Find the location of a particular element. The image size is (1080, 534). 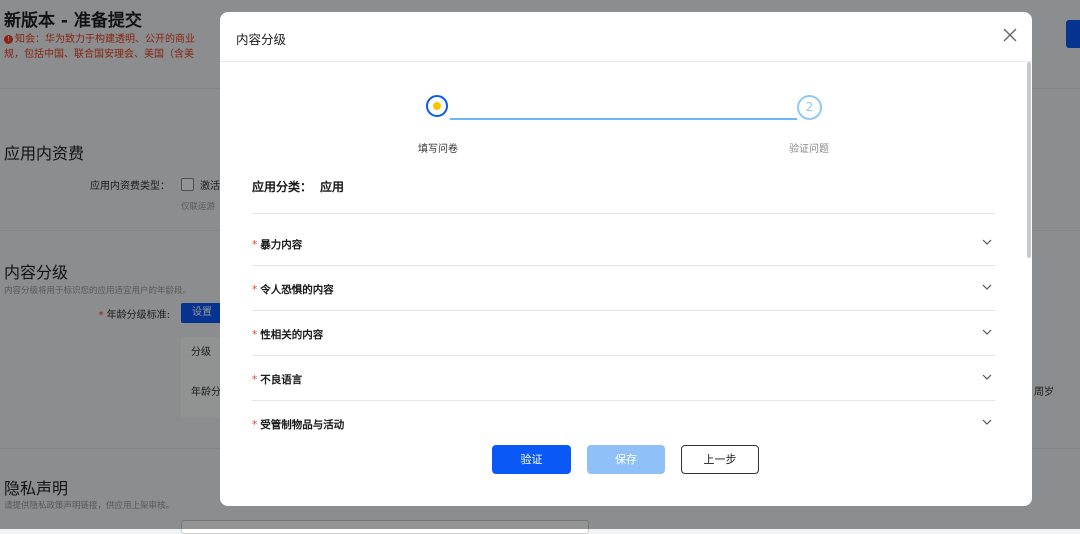

app-category: 应用分类： 应用 is located at coordinates (298, 186).